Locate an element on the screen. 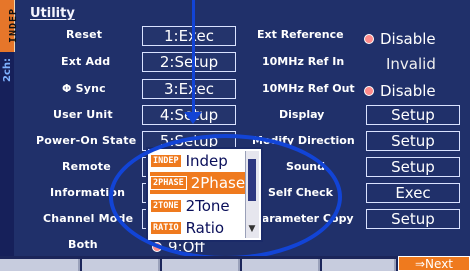 Image resolution: width=470 pixels, height=271 pixels. self-check-label: Self Check is located at coordinates (300, 192).